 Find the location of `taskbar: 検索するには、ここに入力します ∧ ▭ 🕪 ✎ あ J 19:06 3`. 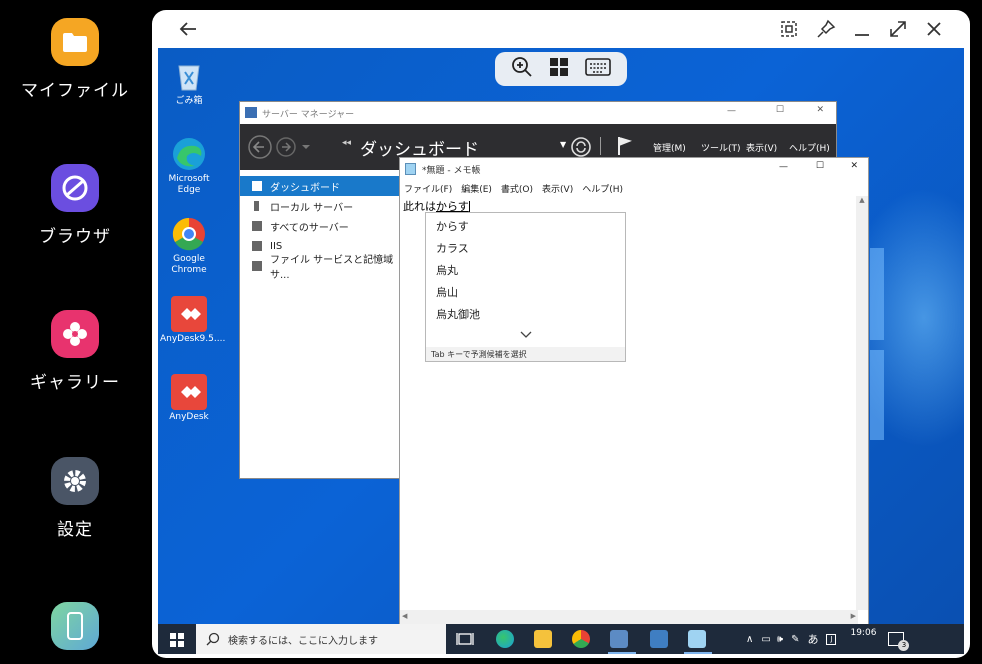

taskbar: 検索するには、ここに入力します ∧ ▭ 🕪 ✎ あ J 19:06 3 is located at coordinates (561, 639).